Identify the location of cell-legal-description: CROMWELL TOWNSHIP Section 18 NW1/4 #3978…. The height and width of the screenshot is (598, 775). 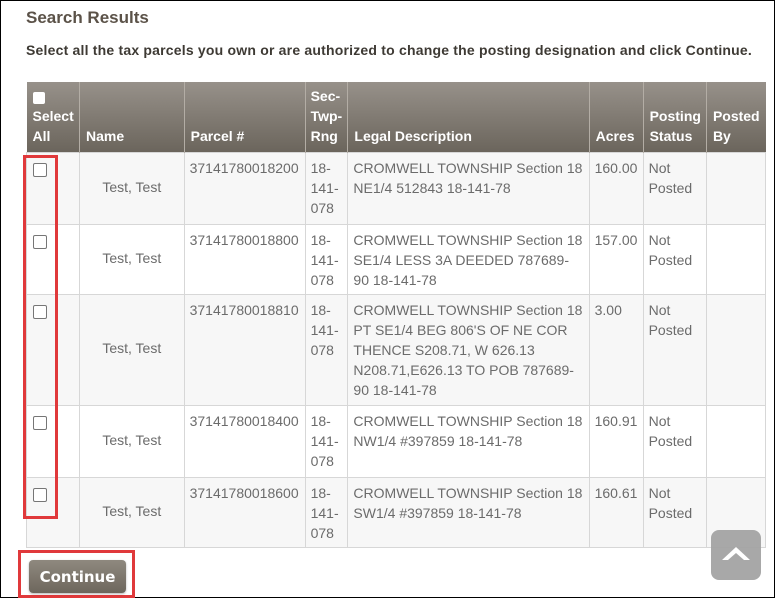
(468, 441).